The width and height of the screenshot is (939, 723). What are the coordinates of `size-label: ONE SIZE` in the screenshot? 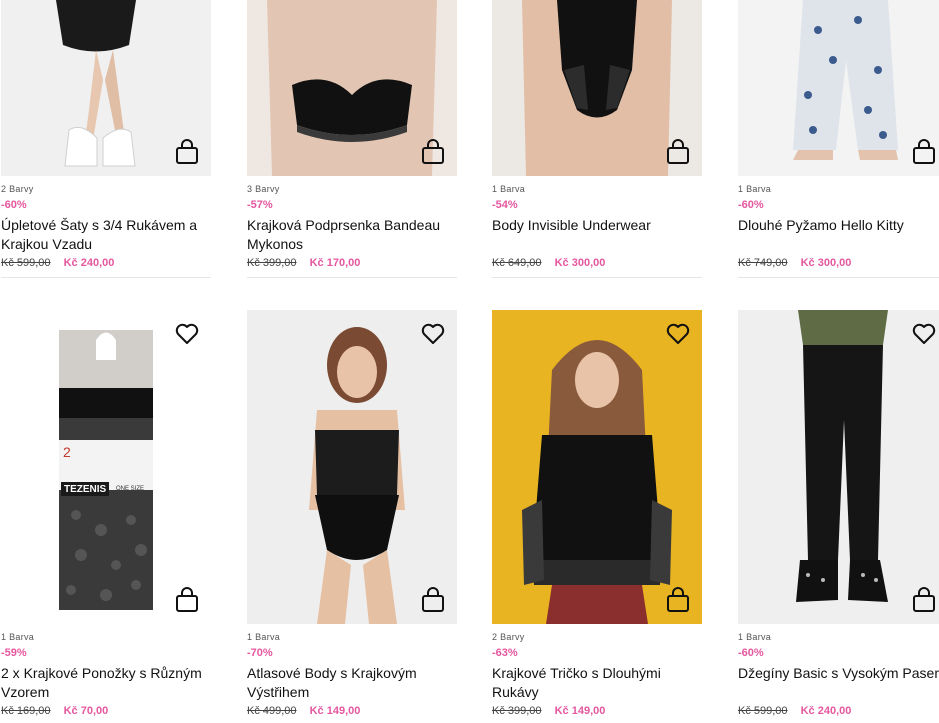 It's located at (130, 489).